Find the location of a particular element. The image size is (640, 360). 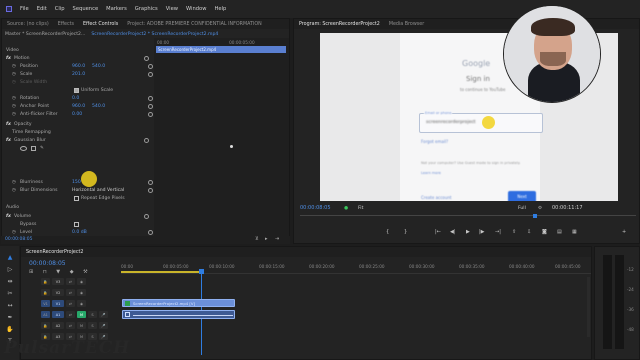

rectangle-mask-icon is located at coordinates (33, 148).